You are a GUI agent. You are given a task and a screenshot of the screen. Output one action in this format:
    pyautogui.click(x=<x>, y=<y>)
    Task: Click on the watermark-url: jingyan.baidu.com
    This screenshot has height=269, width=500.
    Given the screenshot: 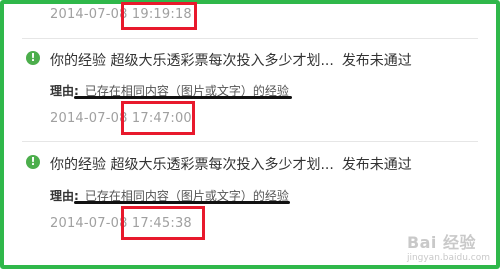 What is the action you would take?
    pyautogui.click(x=448, y=258)
    